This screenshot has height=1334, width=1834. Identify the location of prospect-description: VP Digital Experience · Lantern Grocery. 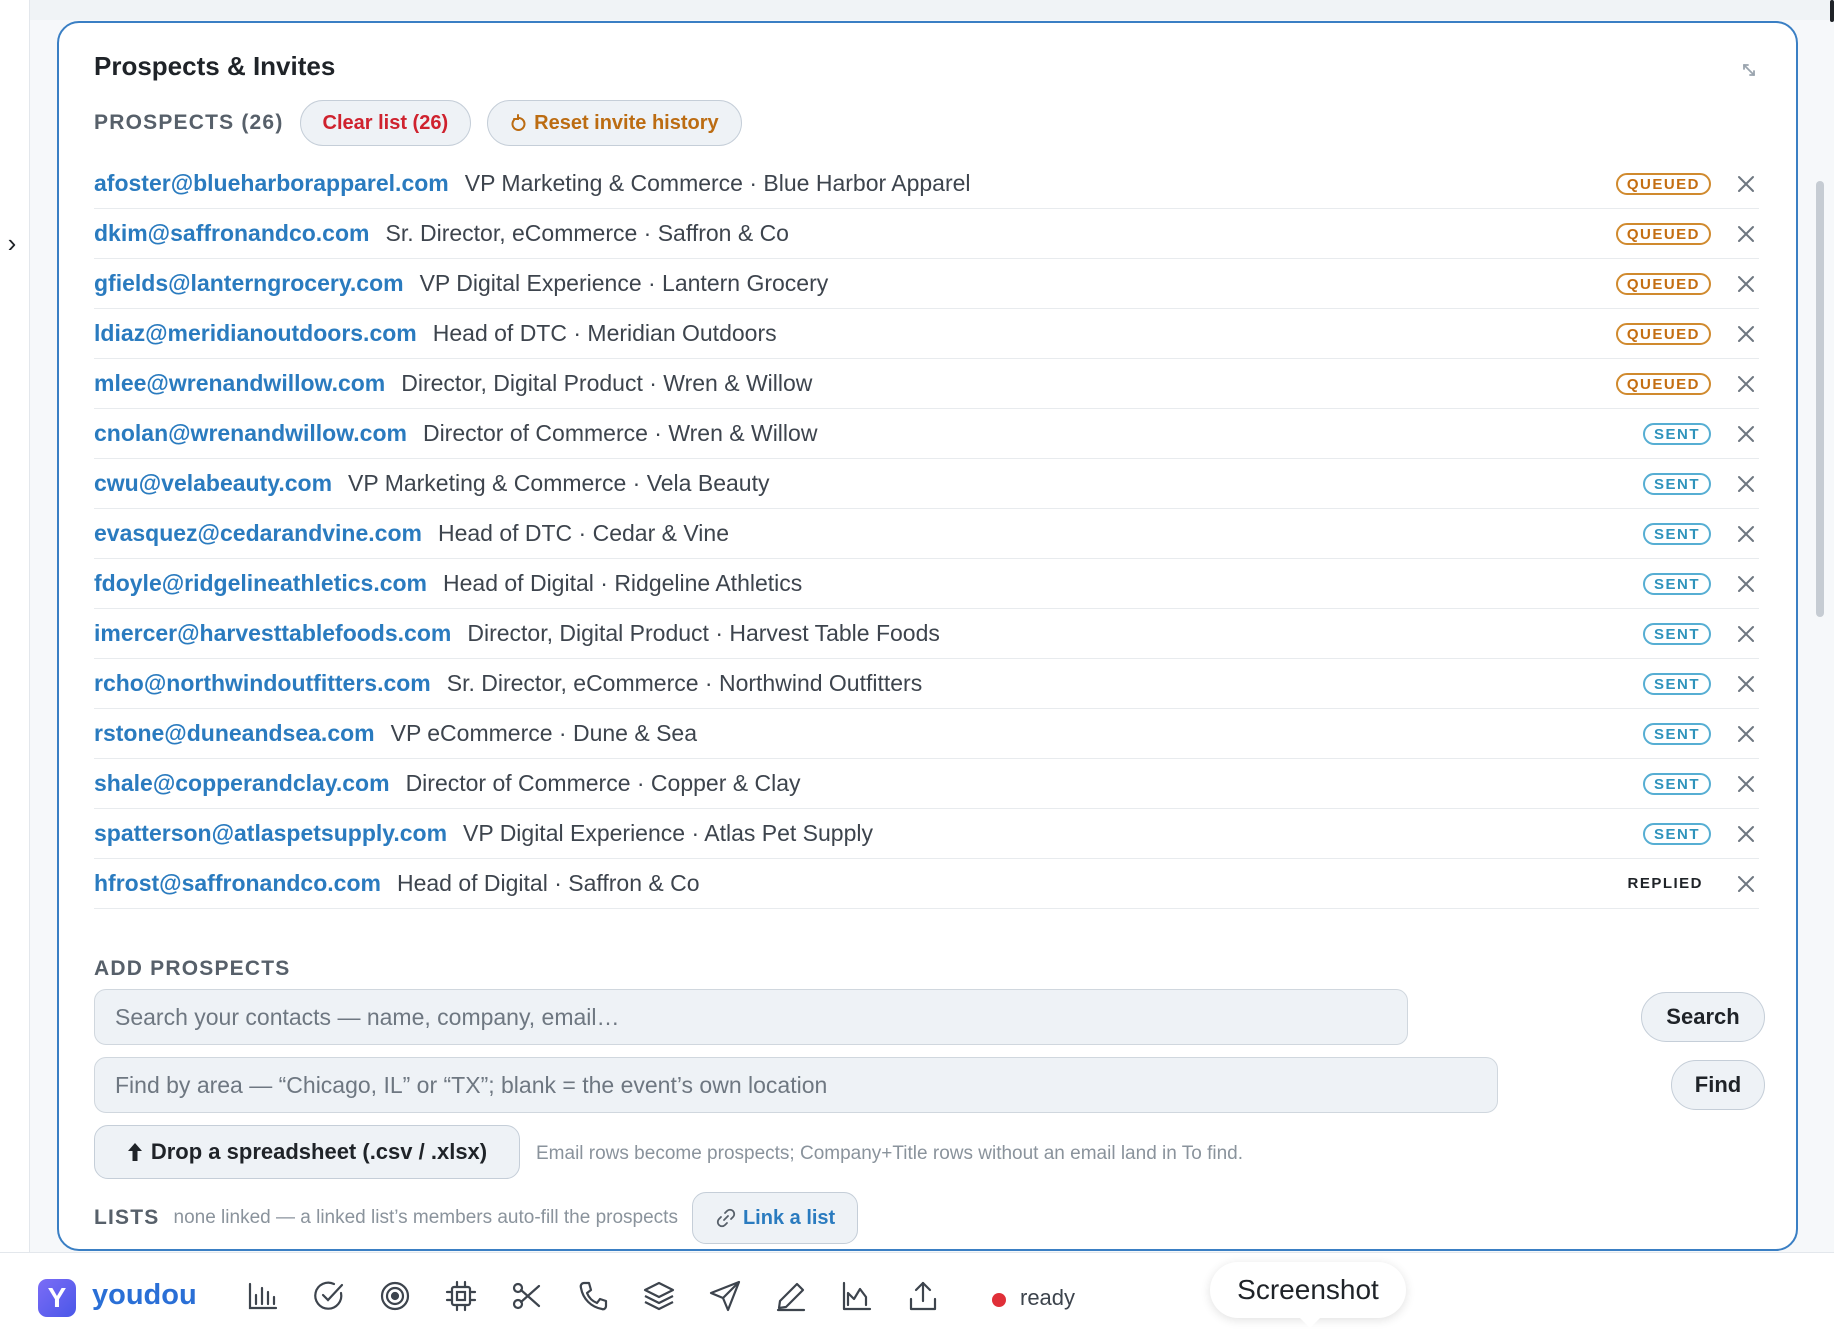
(624, 283).